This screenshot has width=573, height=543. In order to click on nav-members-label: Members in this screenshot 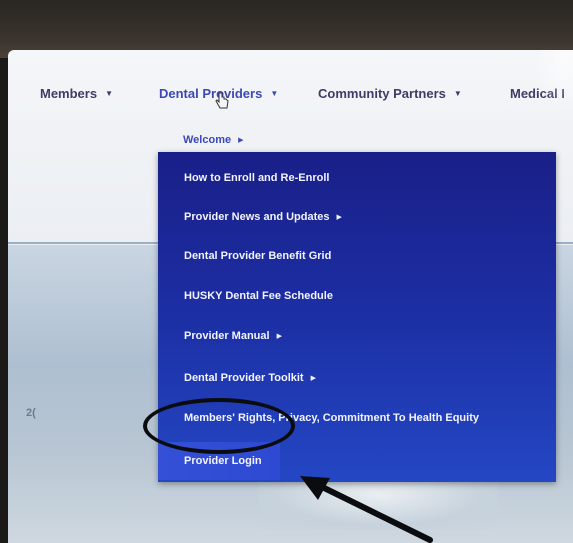, I will do `click(69, 93)`.